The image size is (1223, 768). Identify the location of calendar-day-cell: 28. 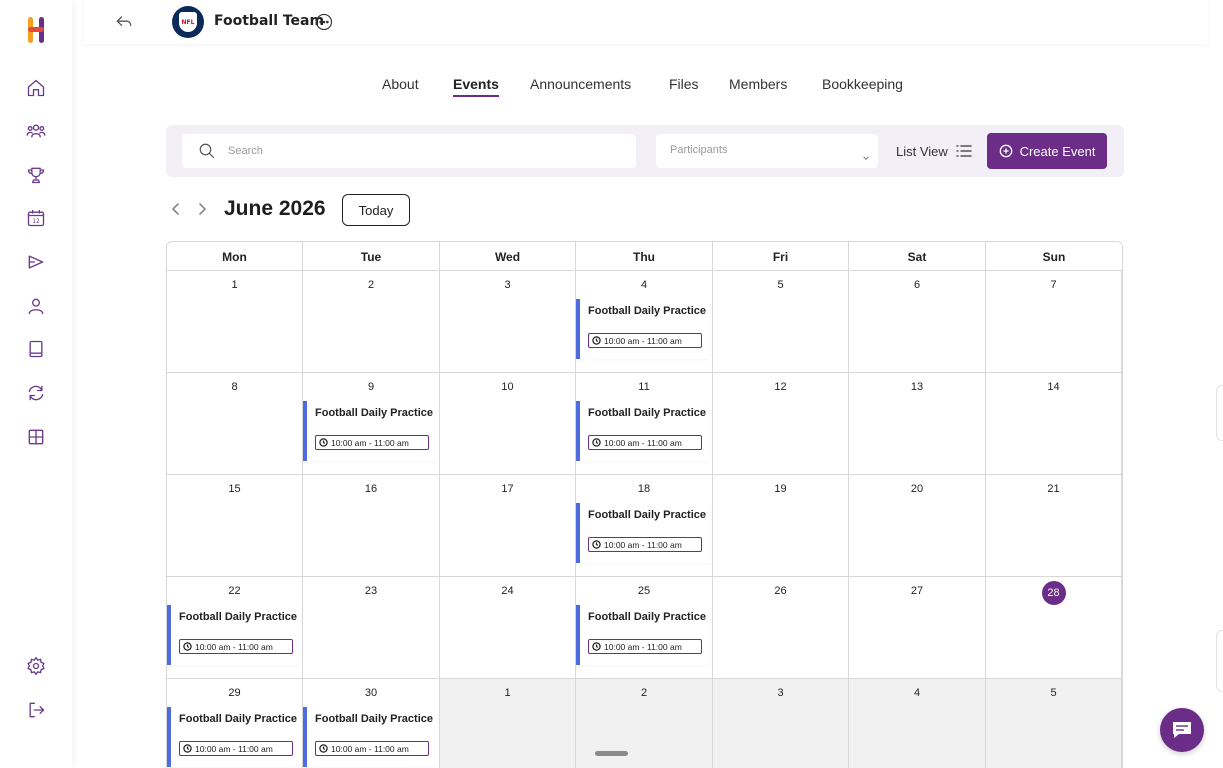
(1054, 628).